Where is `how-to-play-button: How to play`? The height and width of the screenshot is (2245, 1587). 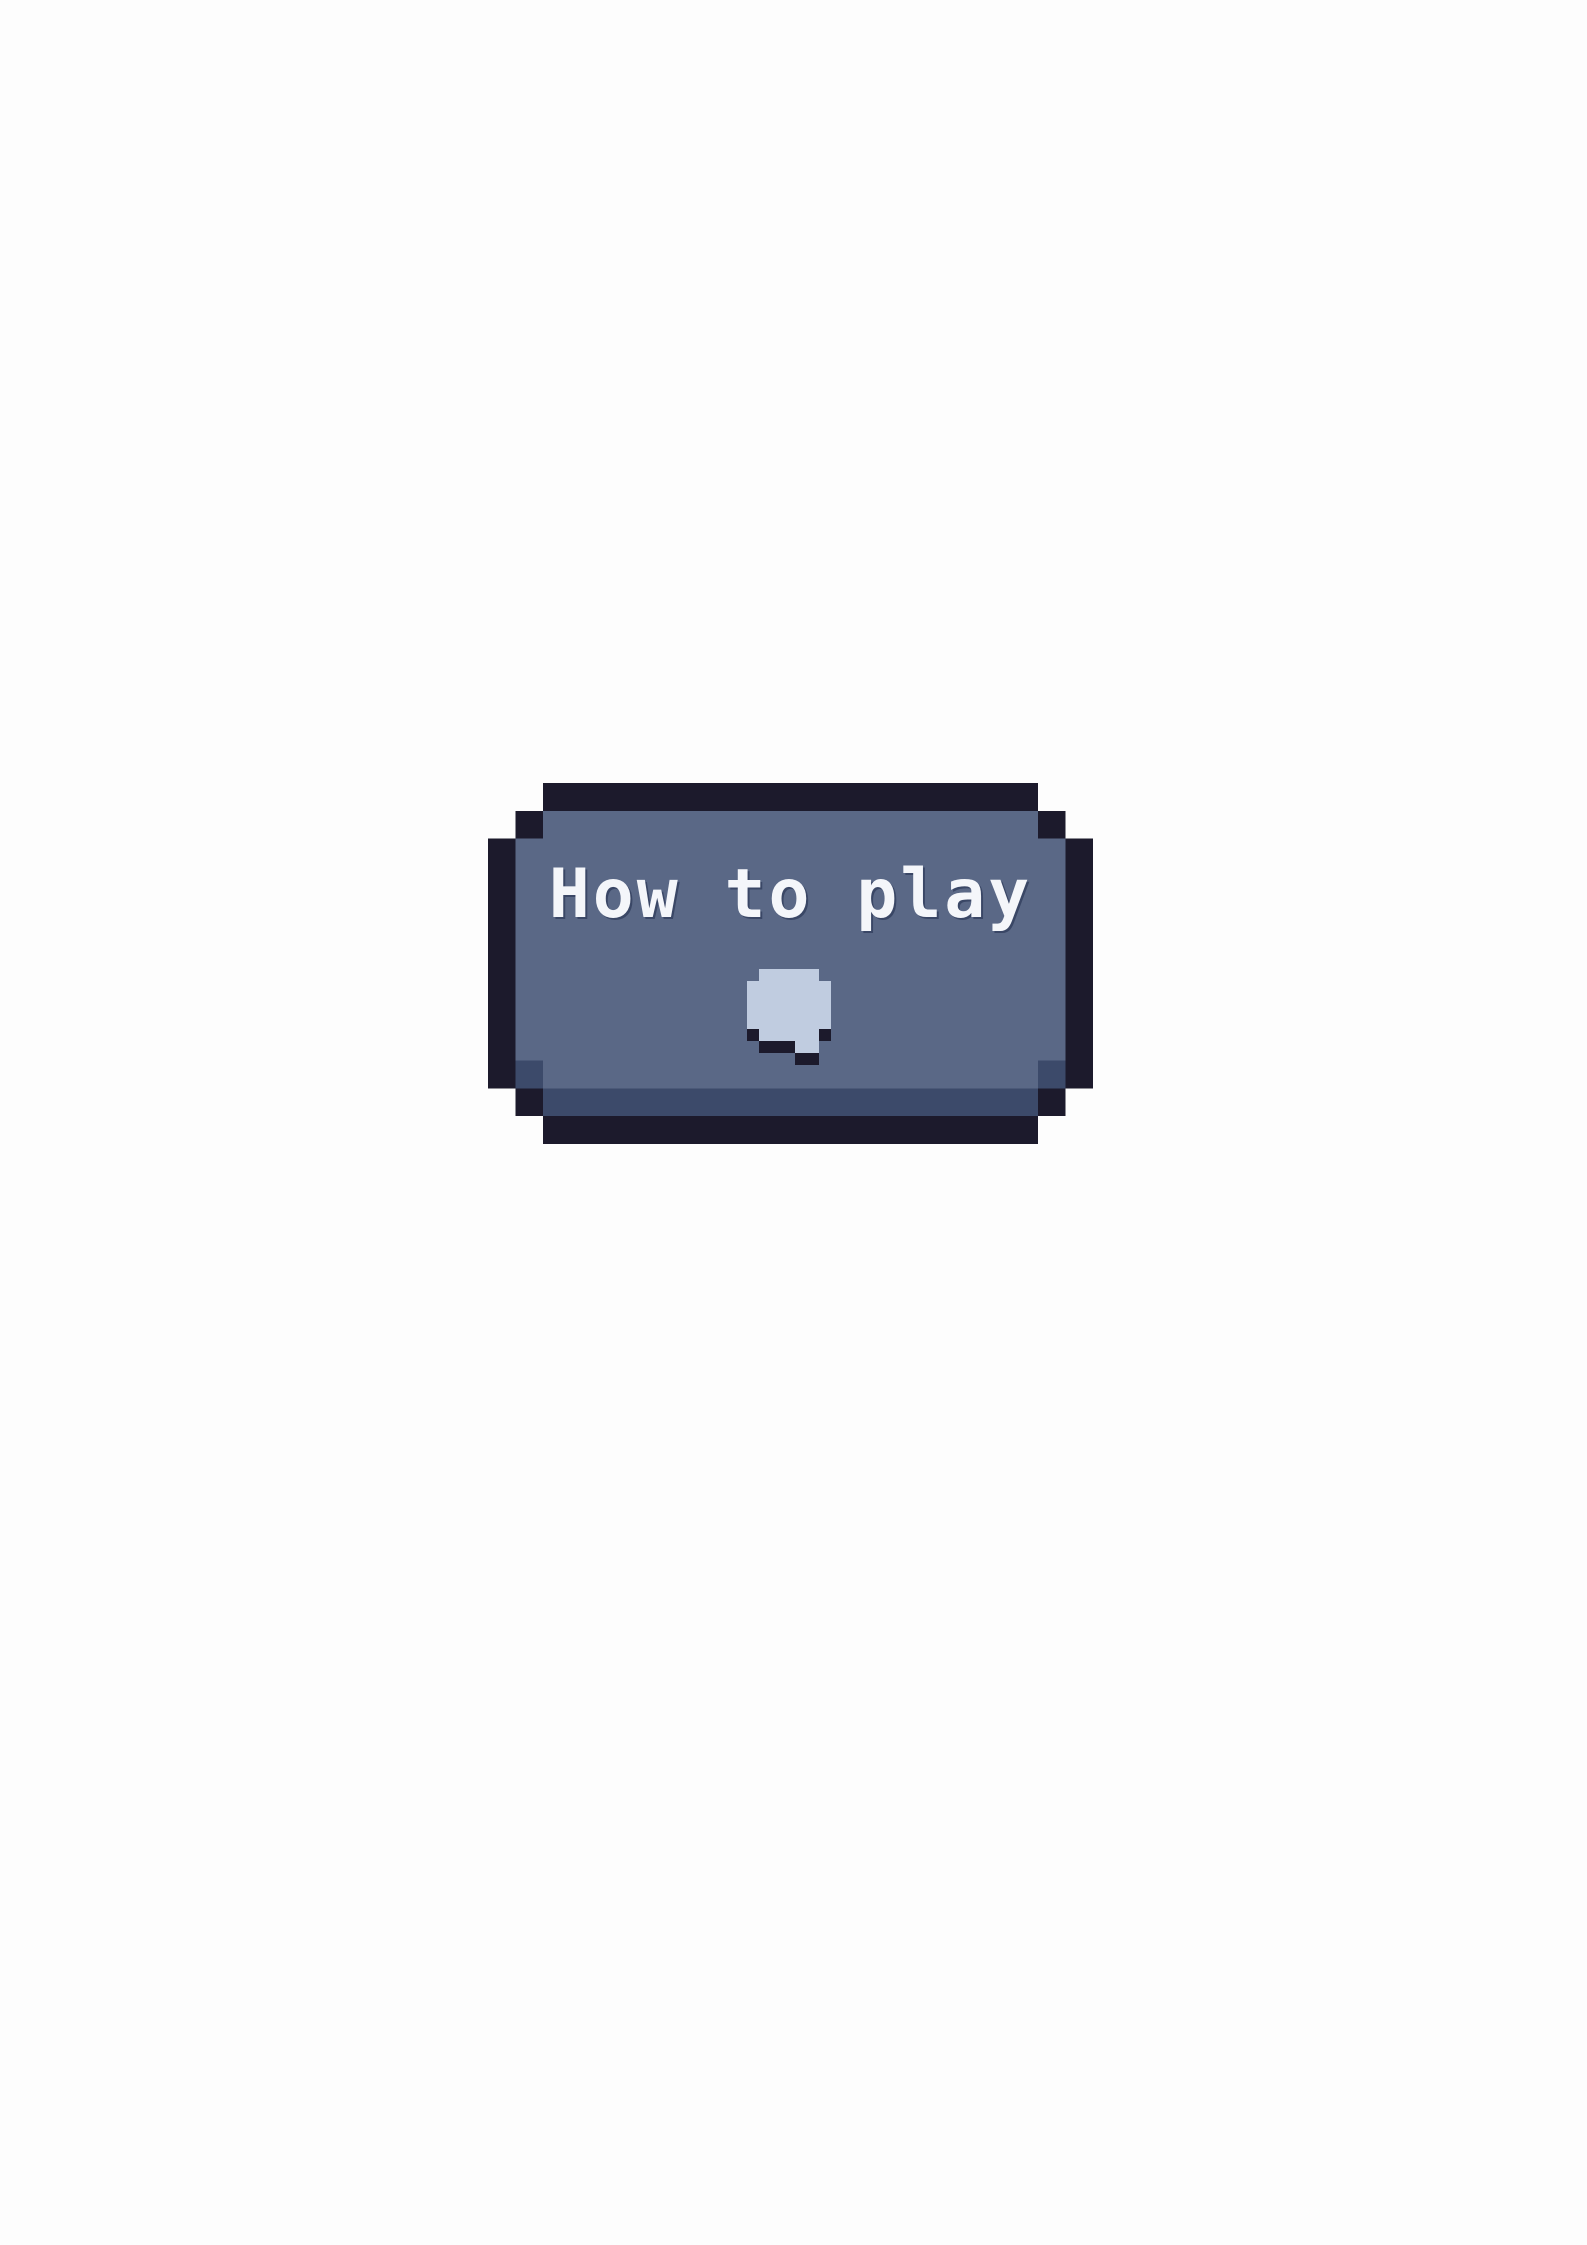 how-to-play-button: How to play is located at coordinates (790, 963).